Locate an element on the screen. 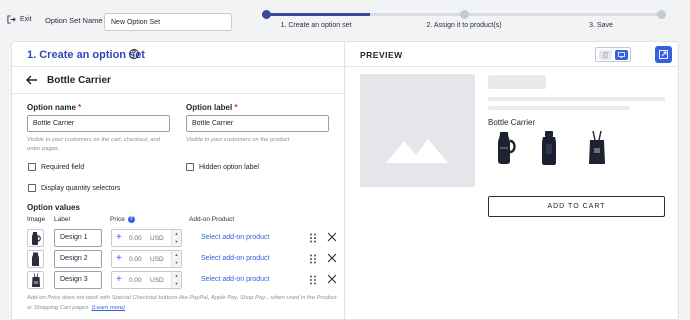 Image resolution: width=690 pixels, height=320 pixels. mobile-view-button is located at coordinates (605, 55).